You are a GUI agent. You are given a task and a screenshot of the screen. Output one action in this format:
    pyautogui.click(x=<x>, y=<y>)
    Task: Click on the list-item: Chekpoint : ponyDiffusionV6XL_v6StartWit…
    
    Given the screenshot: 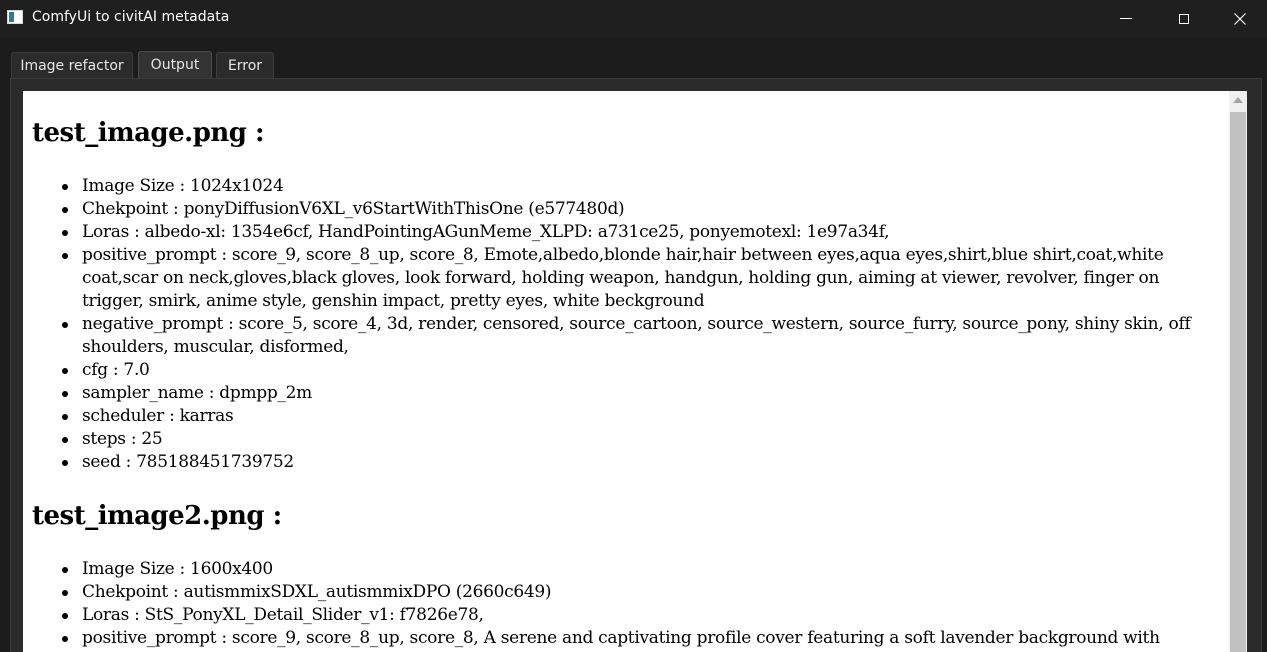 What is the action you would take?
    pyautogui.click(x=612, y=209)
    